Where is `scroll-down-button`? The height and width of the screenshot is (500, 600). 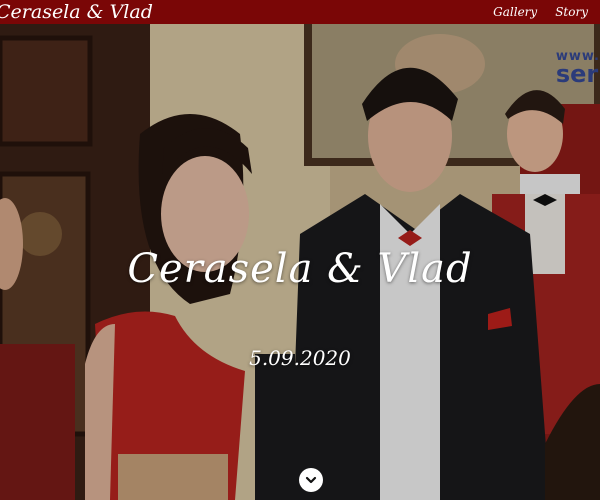 scroll-down-button is located at coordinates (311, 480).